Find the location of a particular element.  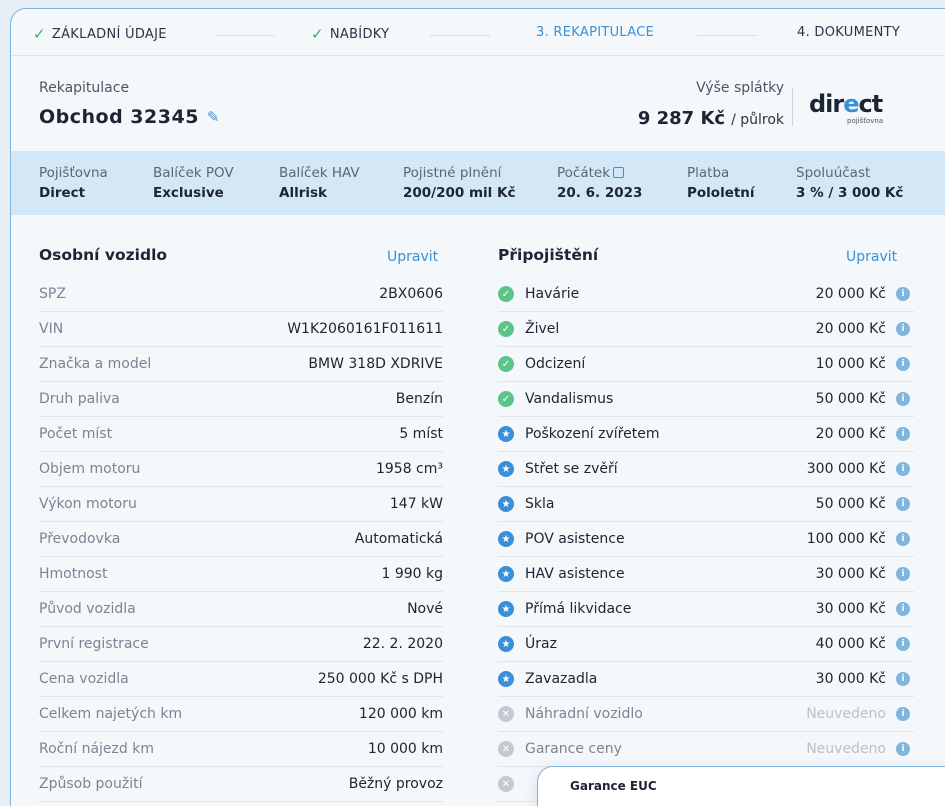

coverage-row: ✓ Vandalismus 50 000 Kč i is located at coordinates (706, 399).